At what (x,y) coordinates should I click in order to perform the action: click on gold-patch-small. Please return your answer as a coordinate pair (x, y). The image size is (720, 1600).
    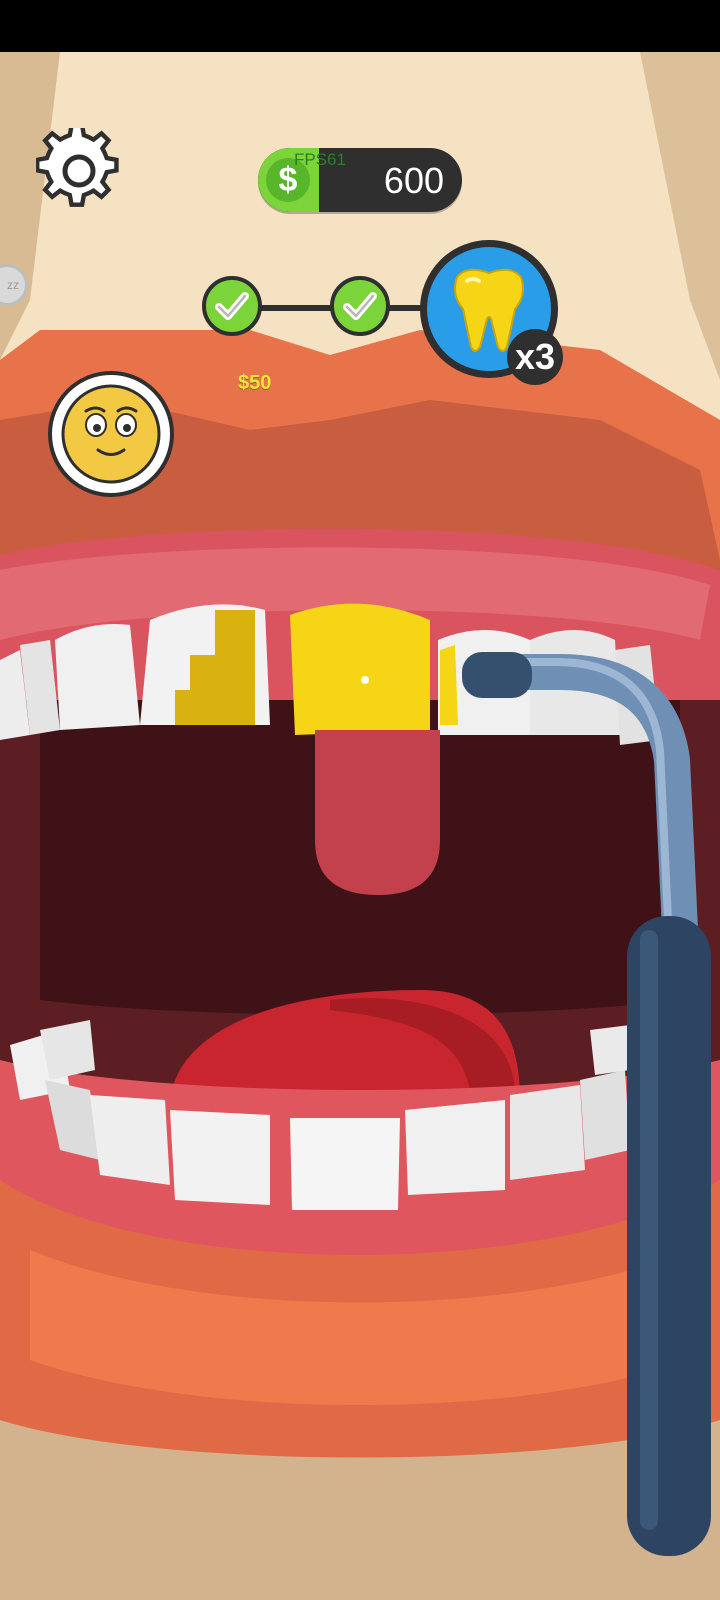
    Looking at the image, I should click on (449, 685).